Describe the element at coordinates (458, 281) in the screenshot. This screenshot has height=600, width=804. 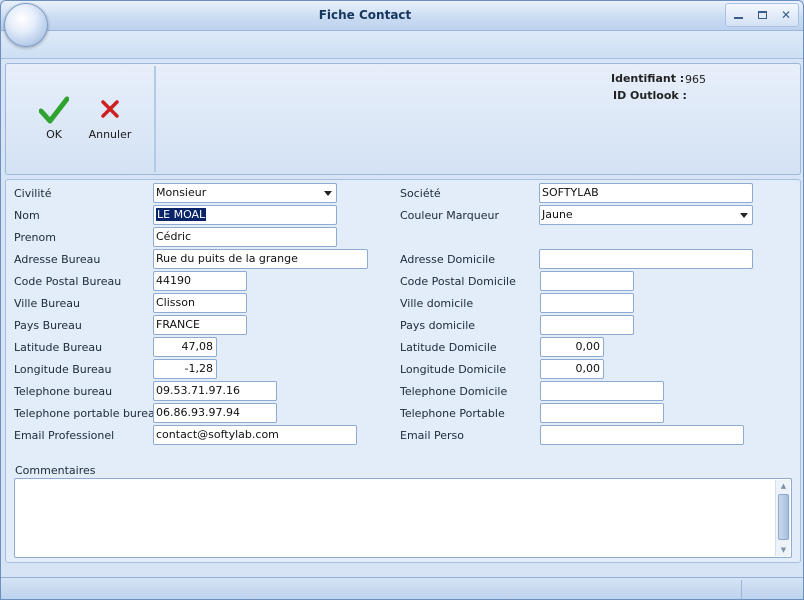
I see `cp-domicile-label: Code Postal Domicile` at that location.